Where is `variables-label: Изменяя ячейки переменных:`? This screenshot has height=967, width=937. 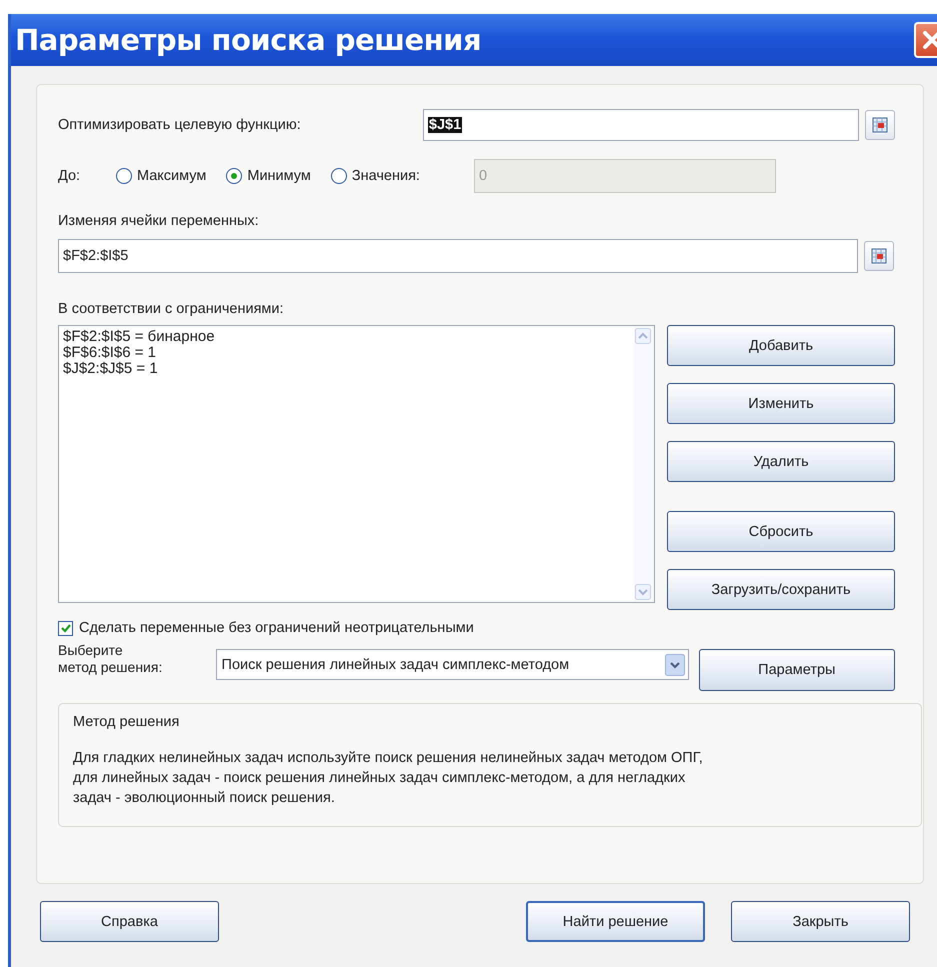
variables-label: Изменяя ячейки переменных: is located at coordinates (159, 221).